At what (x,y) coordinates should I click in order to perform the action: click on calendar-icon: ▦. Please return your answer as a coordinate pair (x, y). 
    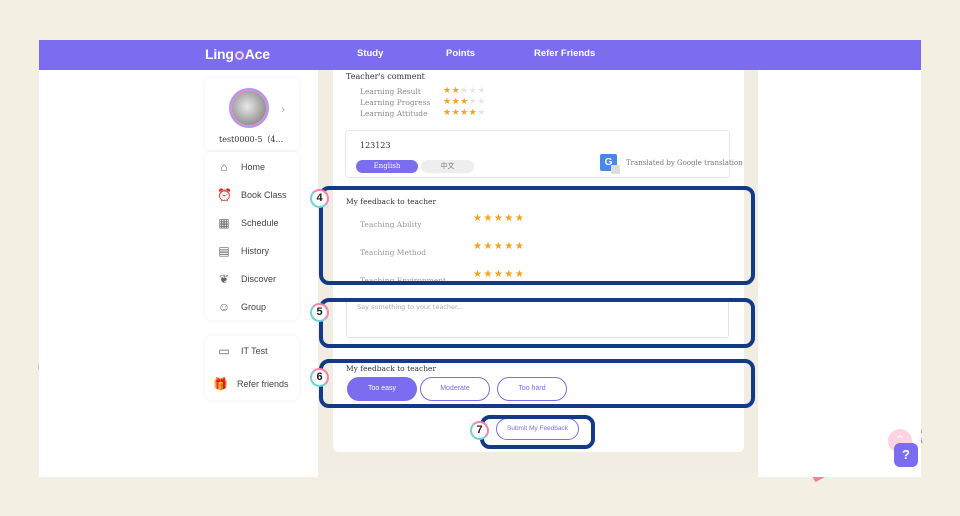
    Looking at the image, I should click on (224, 223).